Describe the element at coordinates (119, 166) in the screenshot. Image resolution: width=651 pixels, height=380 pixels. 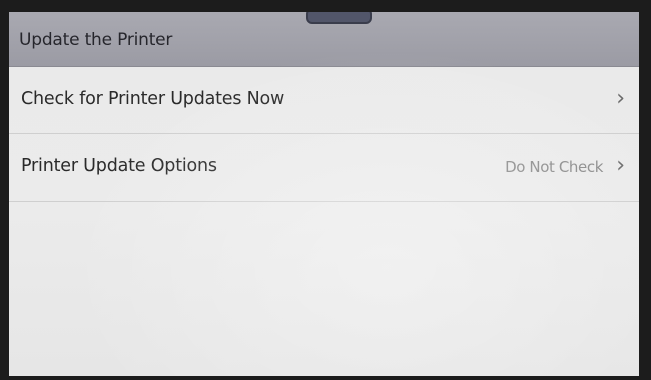
I see `menu-item-label: Printer Update Options` at that location.